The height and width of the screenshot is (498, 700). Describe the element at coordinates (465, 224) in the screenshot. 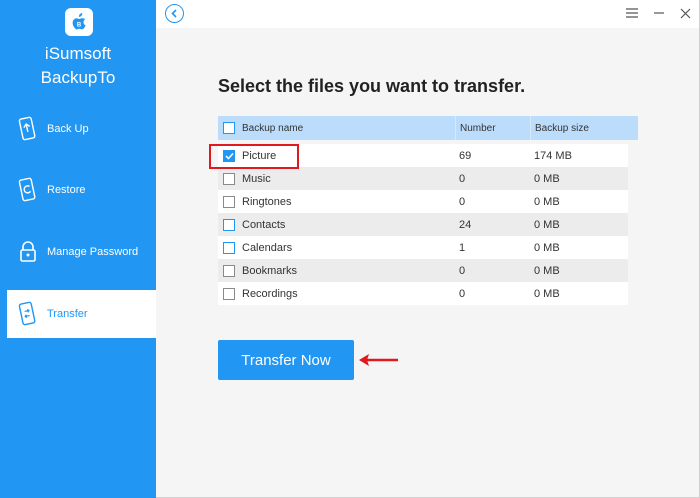

I see `row-number: 24` at that location.